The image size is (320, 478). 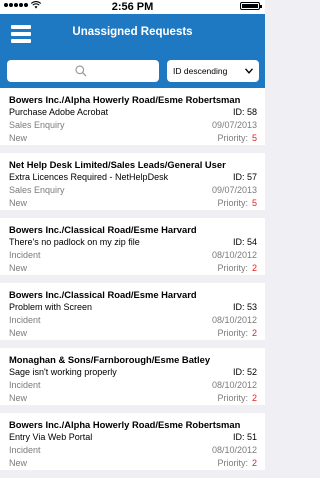 I want to click on sort-dropdown: ID descending, so click(x=213, y=71).